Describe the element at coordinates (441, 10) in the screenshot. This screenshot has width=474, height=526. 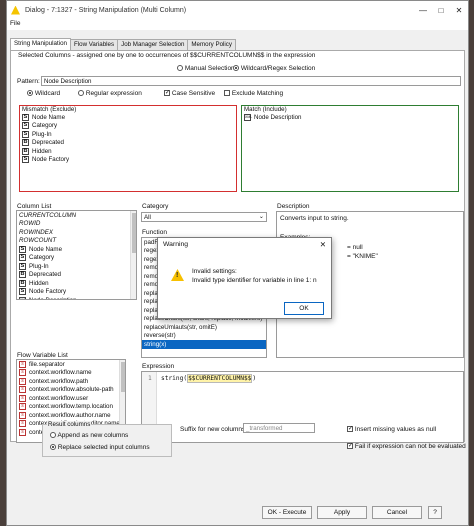
I see `maximize-icon: □` at that location.